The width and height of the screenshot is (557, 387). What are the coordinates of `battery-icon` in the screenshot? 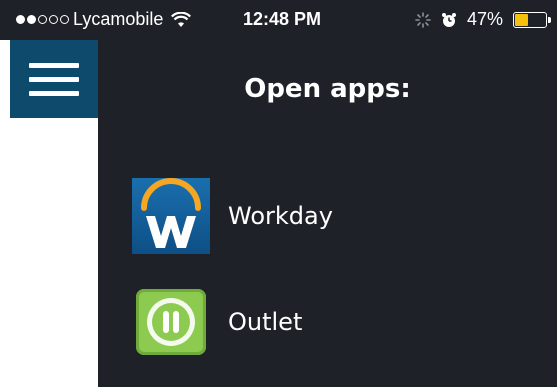 It's located at (532, 19).